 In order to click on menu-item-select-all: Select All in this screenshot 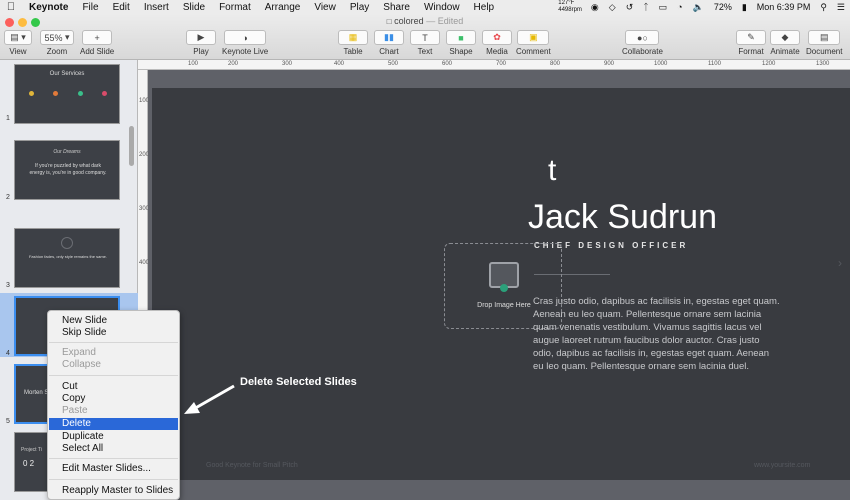, I will do `click(113, 449)`.